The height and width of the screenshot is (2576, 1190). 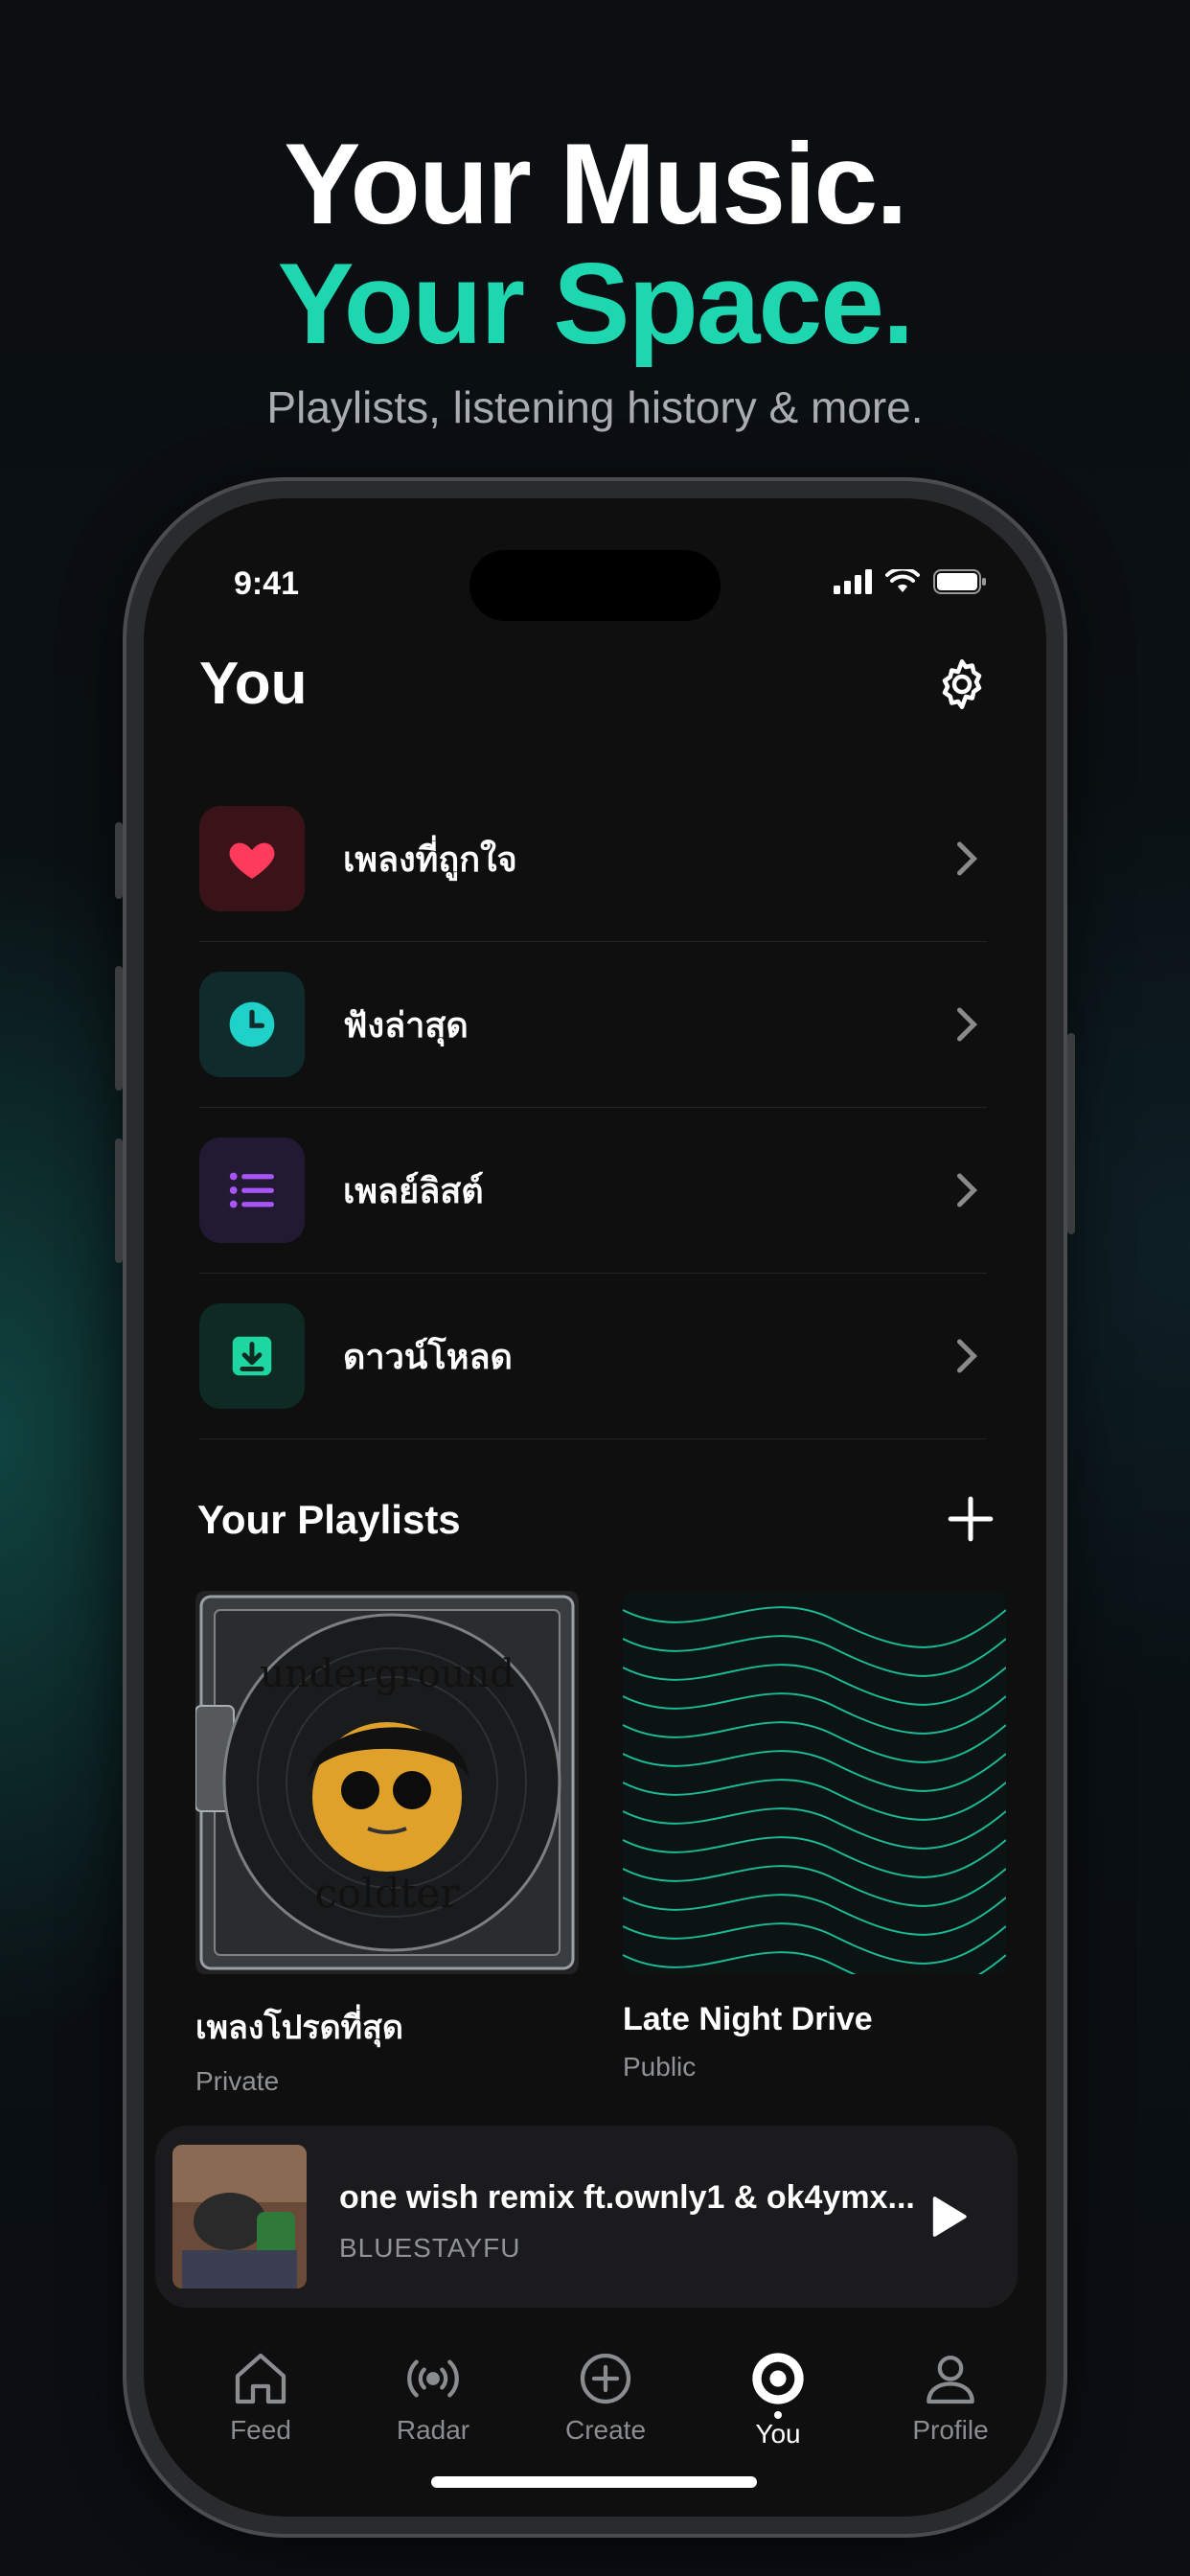 I want to click on status-icons, so click(x=911, y=581).